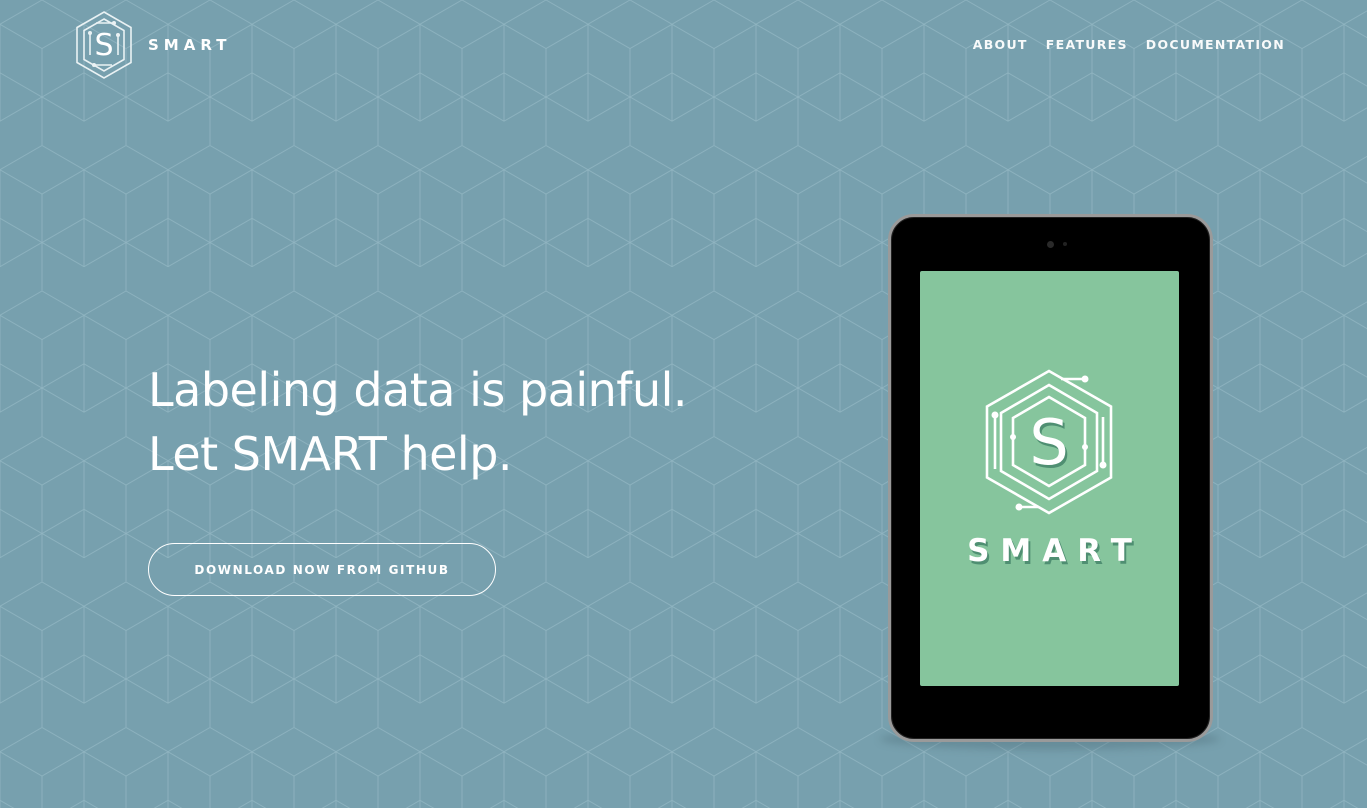  What do you see at coordinates (1129, 44) in the screenshot?
I see `main-nav: ABOUT FEATURES DOCUMENTATION` at bounding box center [1129, 44].